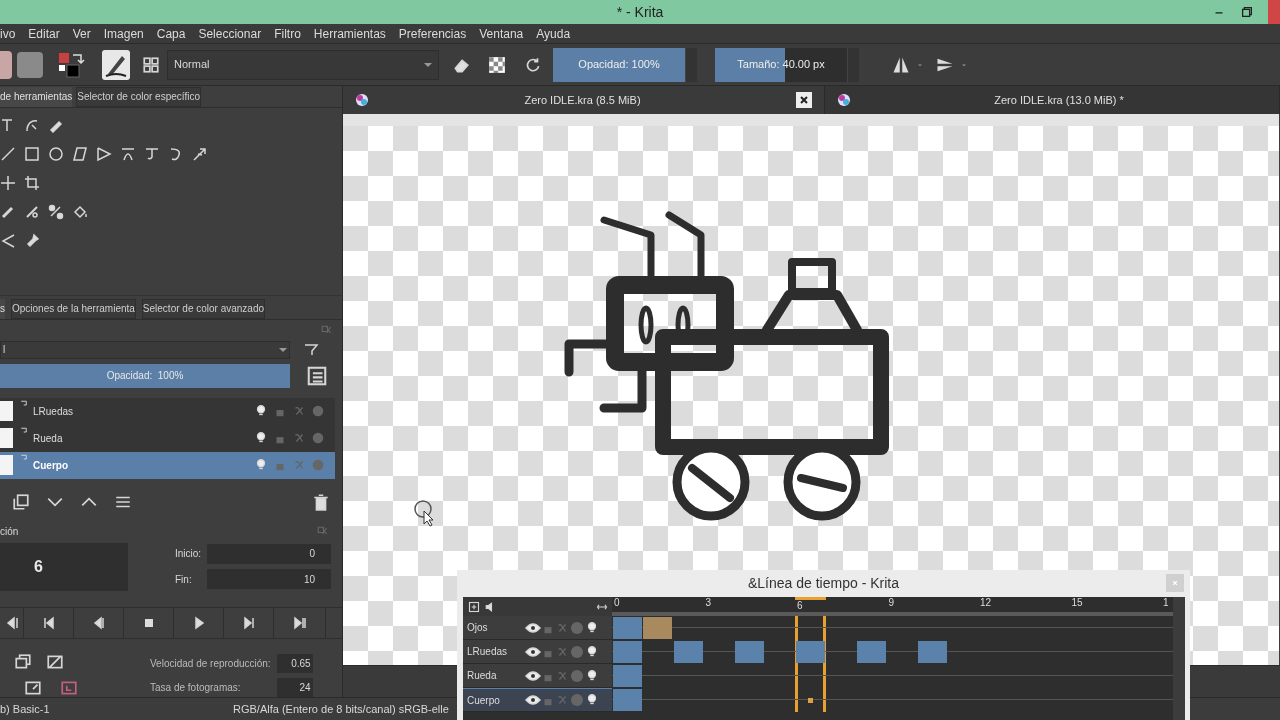 This screenshot has width=1280, height=720. What do you see at coordinates (69, 688) in the screenshot?
I see `frame-out-icon` at bounding box center [69, 688].